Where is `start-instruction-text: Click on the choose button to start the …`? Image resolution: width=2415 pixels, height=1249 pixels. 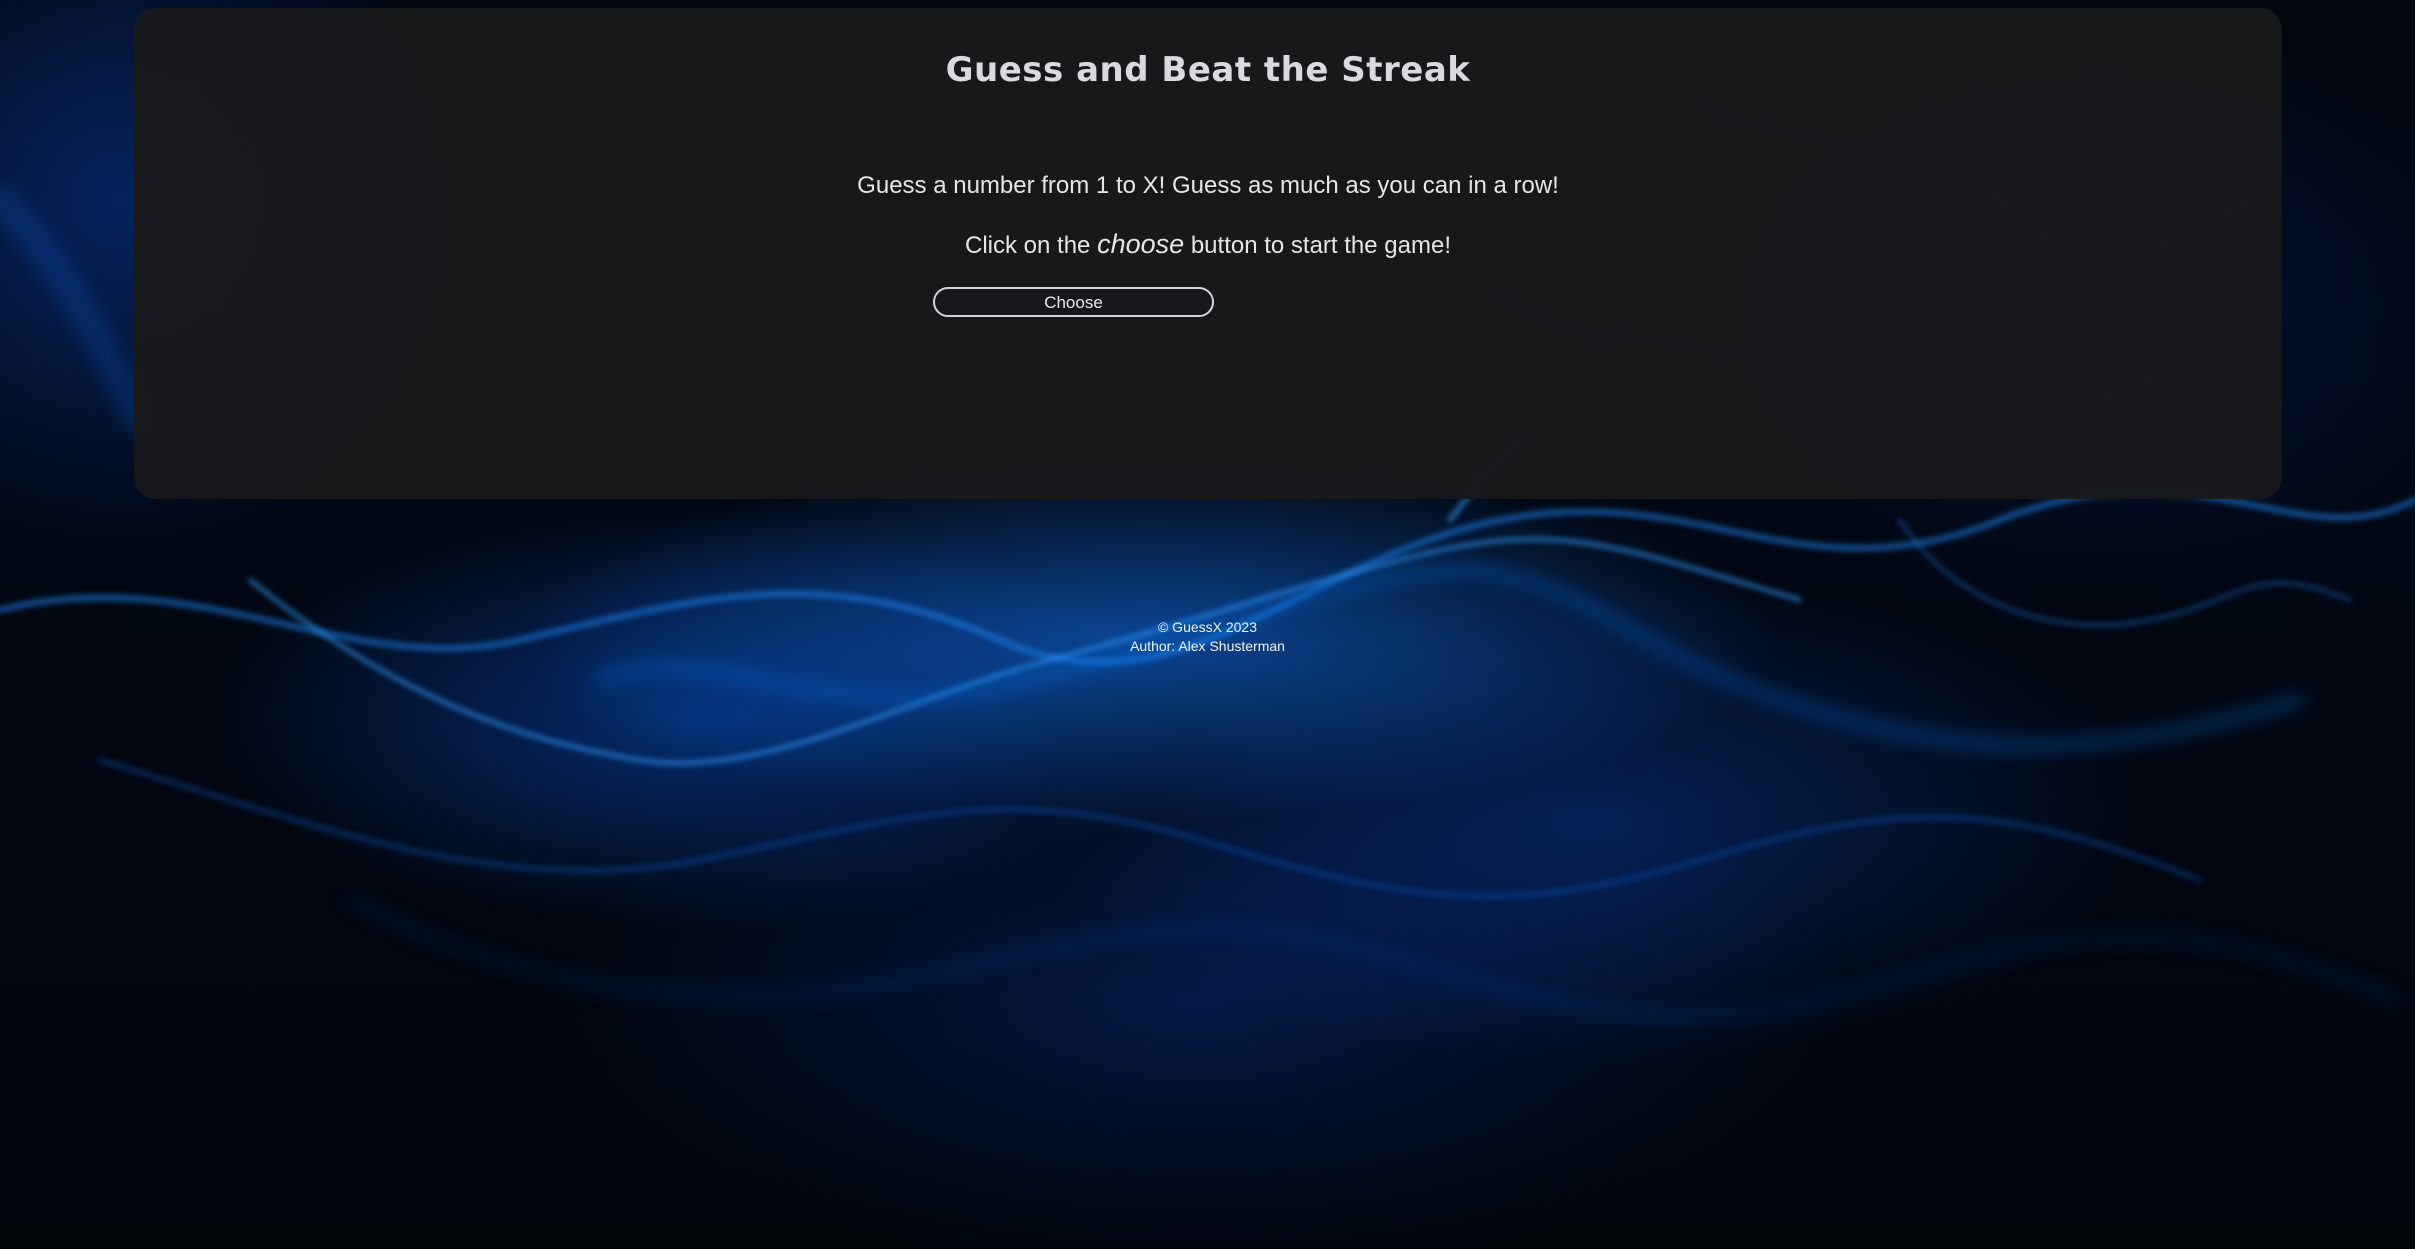 start-instruction-text: Click on the choose button to start the … is located at coordinates (1208, 244).